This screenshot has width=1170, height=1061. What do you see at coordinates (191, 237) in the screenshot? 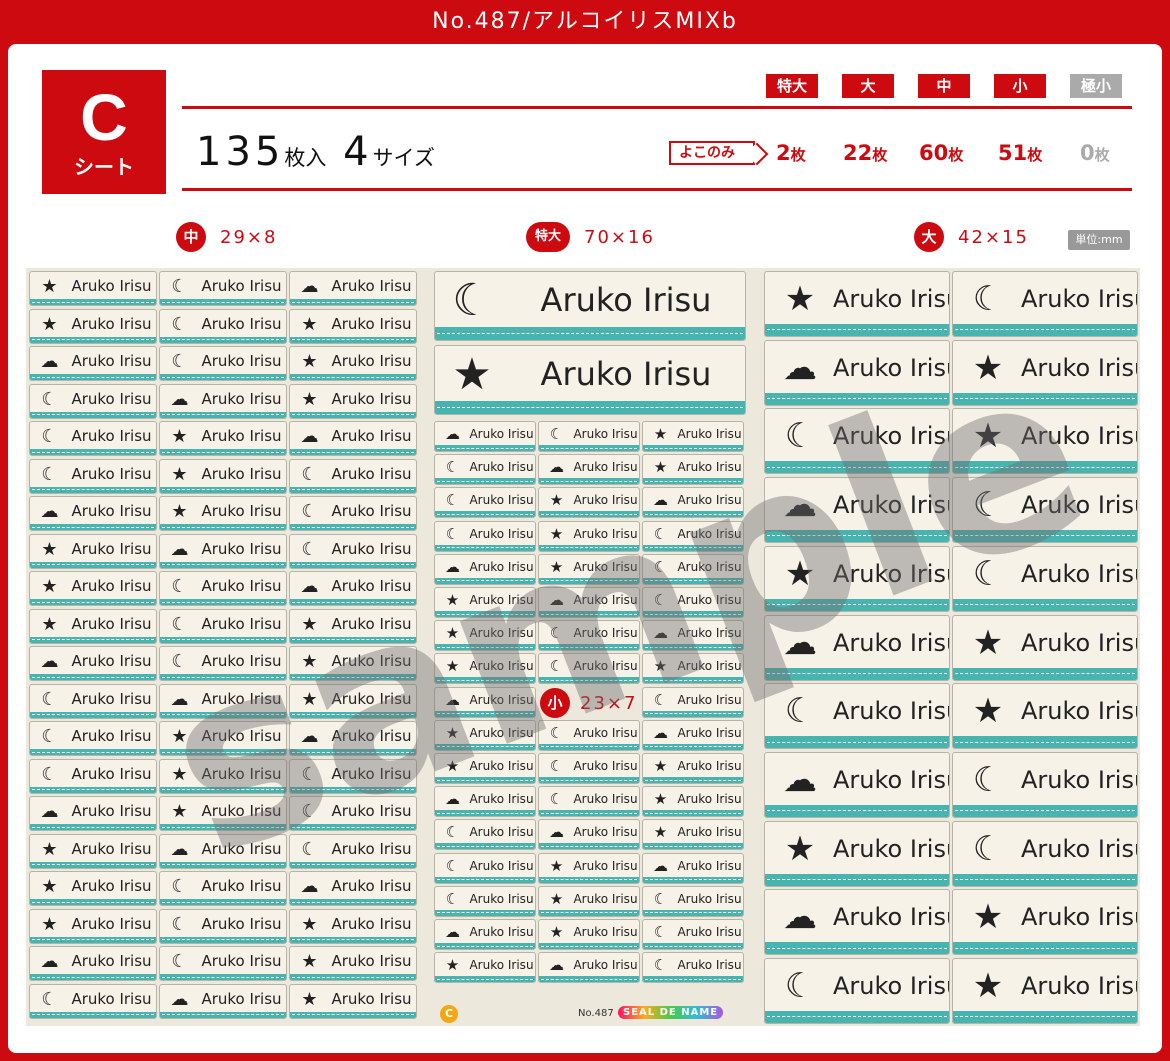
I see `section-badge-medium: 中` at bounding box center [191, 237].